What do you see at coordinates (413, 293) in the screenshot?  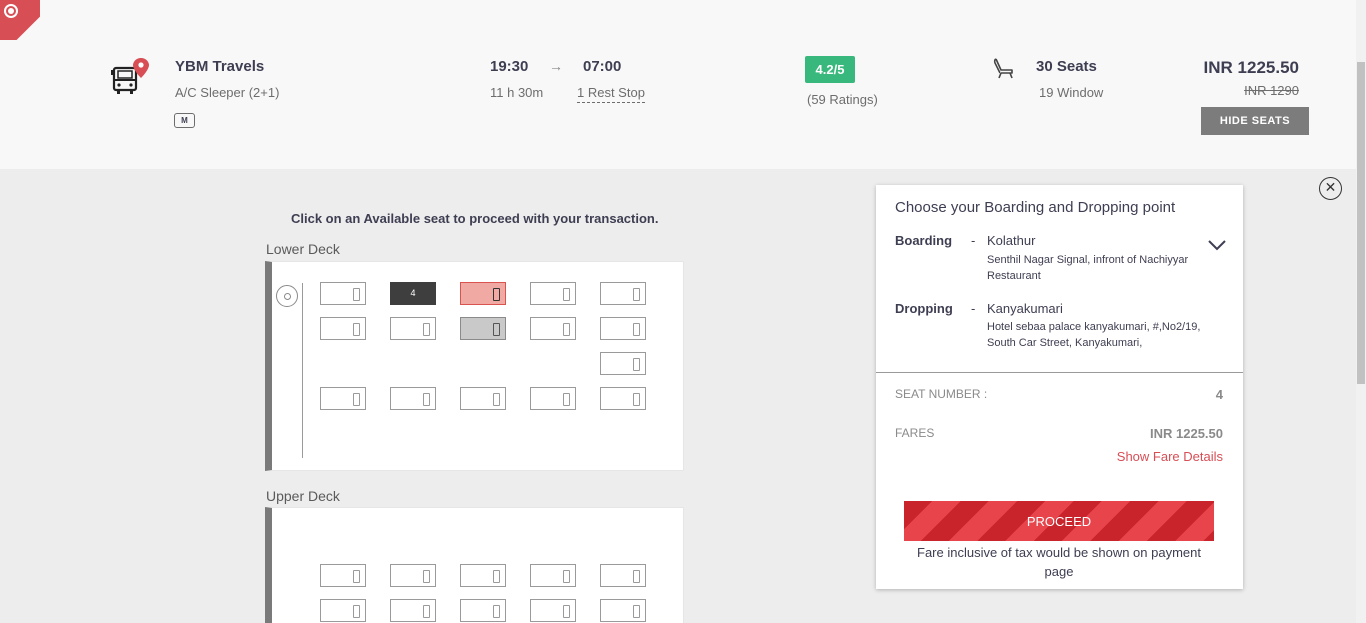 I see `seat-selected: 4` at bounding box center [413, 293].